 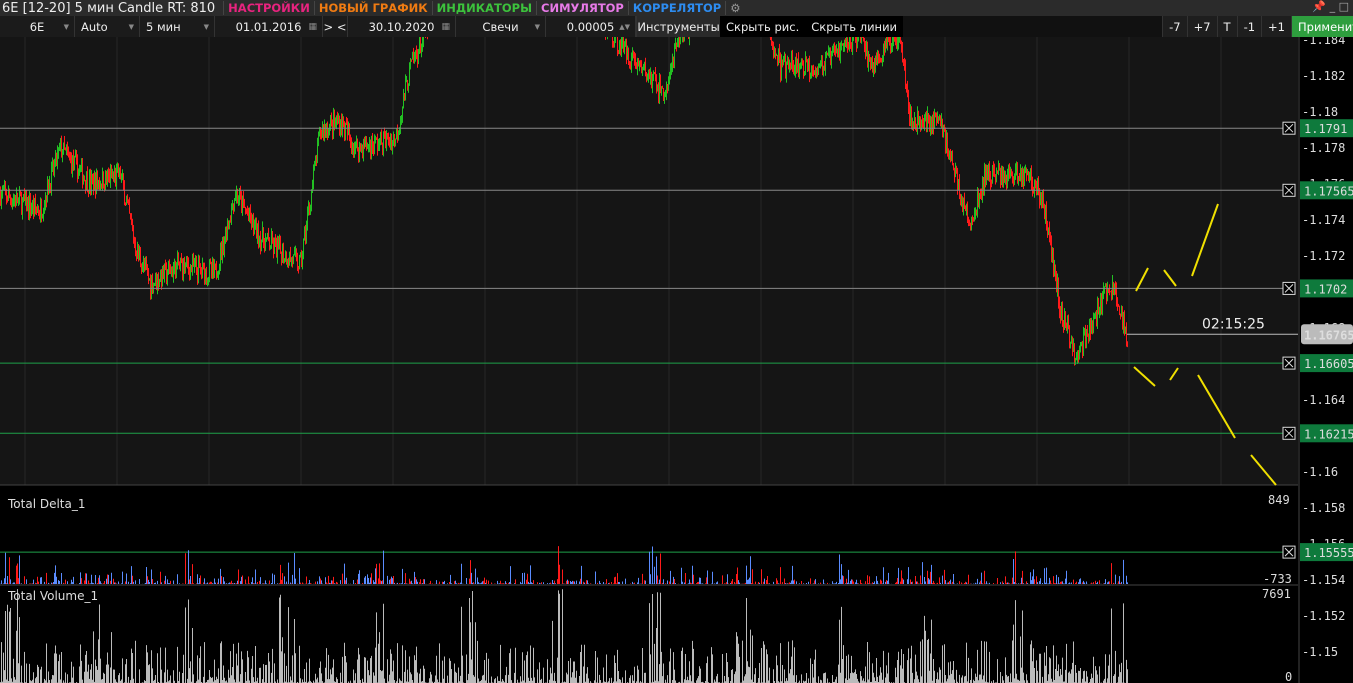 I want to click on date-to-value: 30.10.2020, so click(x=401, y=26).